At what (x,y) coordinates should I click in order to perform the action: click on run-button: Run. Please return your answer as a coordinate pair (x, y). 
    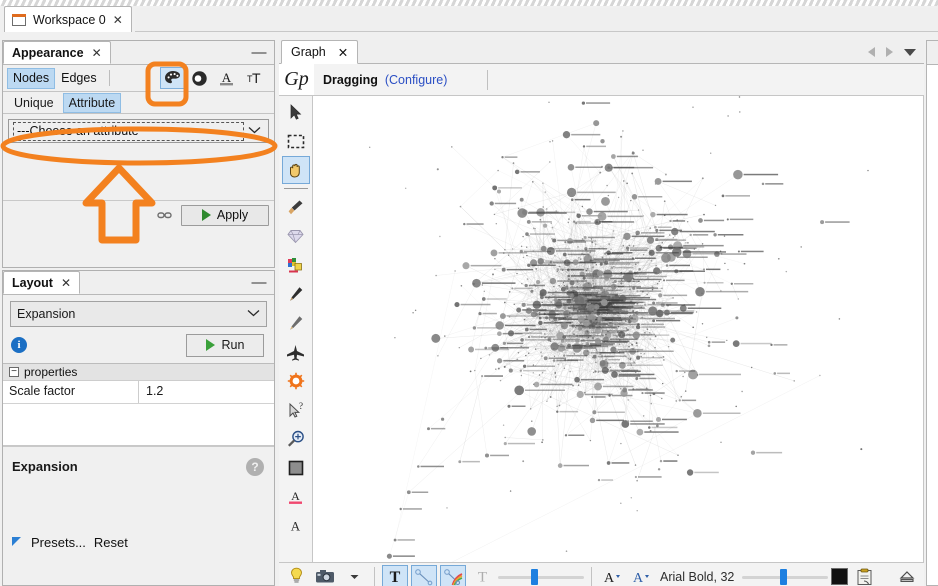
    Looking at the image, I should click on (225, 345).